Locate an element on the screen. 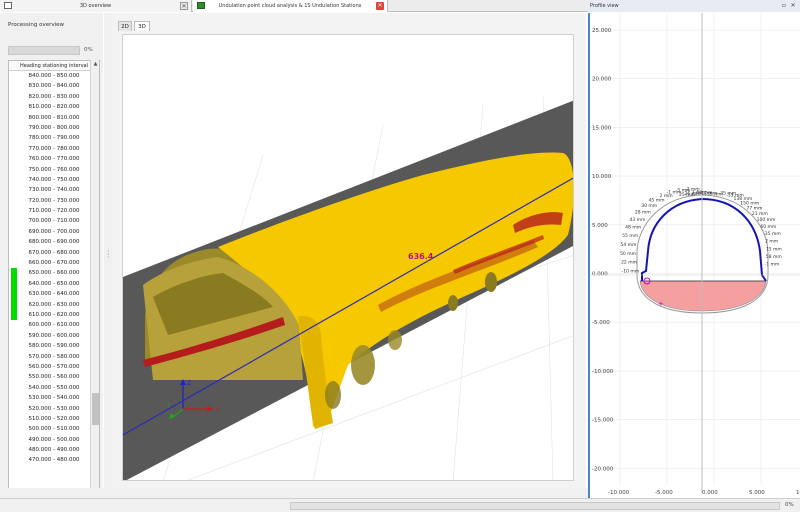 The height and width of the screenshot is (512, 800). status-bar: 0% is located at coordinates (400, 505).